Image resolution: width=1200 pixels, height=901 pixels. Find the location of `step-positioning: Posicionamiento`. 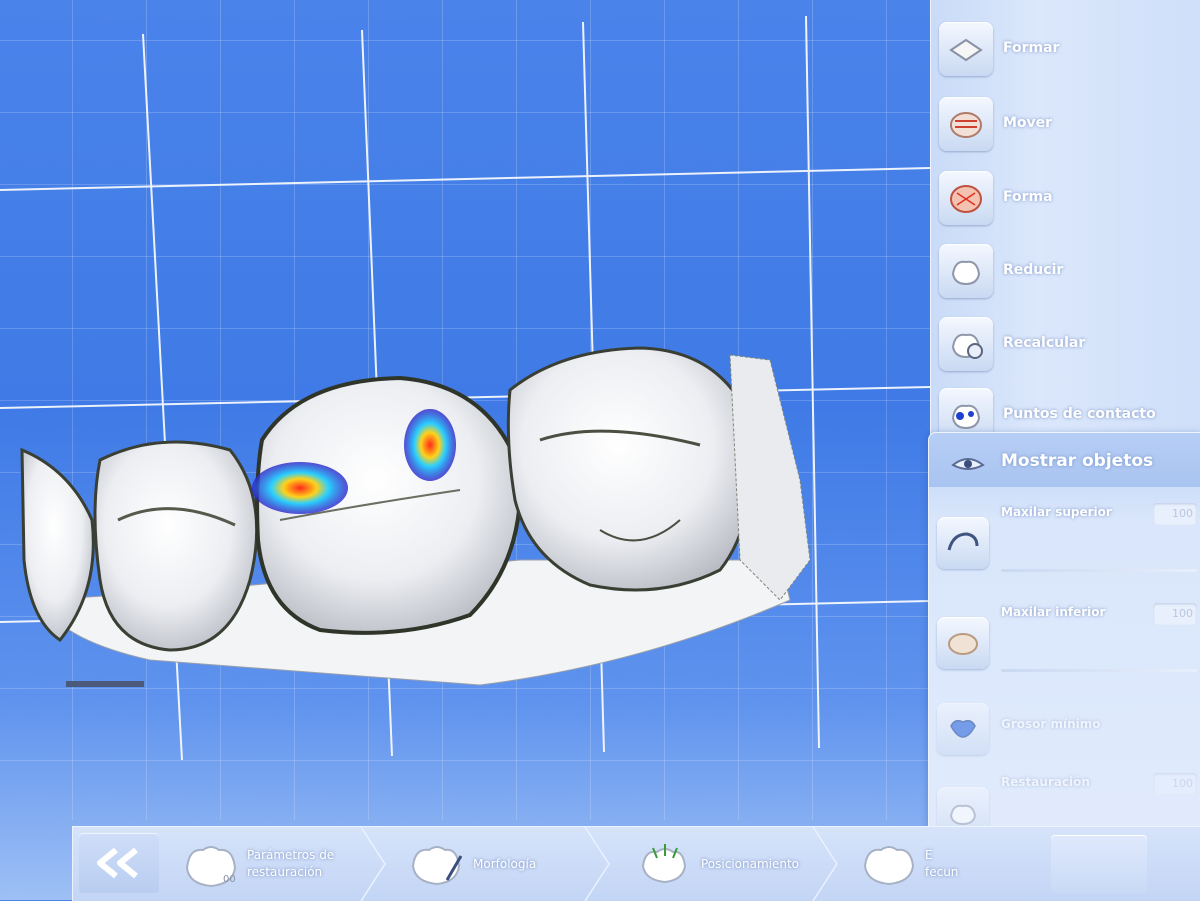

step-positioning: Posicionamiento is located at coordinates (717, 864).